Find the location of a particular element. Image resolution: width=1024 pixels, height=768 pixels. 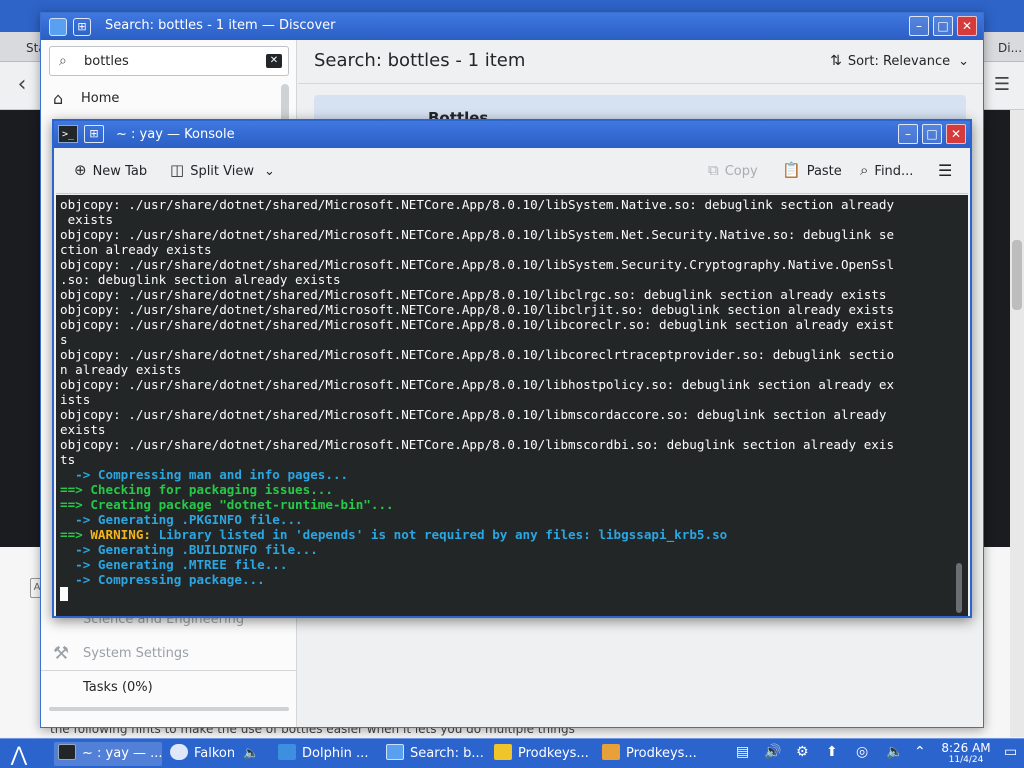

tasks-progress: Tasks (0%) is located at coordinates (169, 687).